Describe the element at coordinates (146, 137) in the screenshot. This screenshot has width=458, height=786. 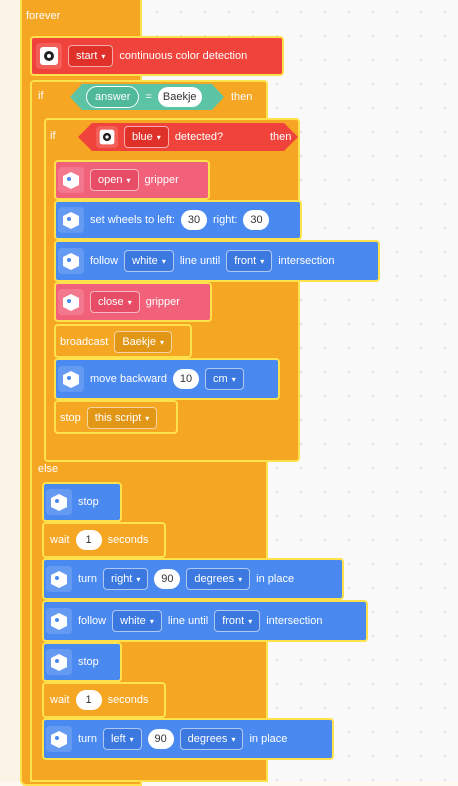
I see `color-dropdown: blue ▾` at that location.